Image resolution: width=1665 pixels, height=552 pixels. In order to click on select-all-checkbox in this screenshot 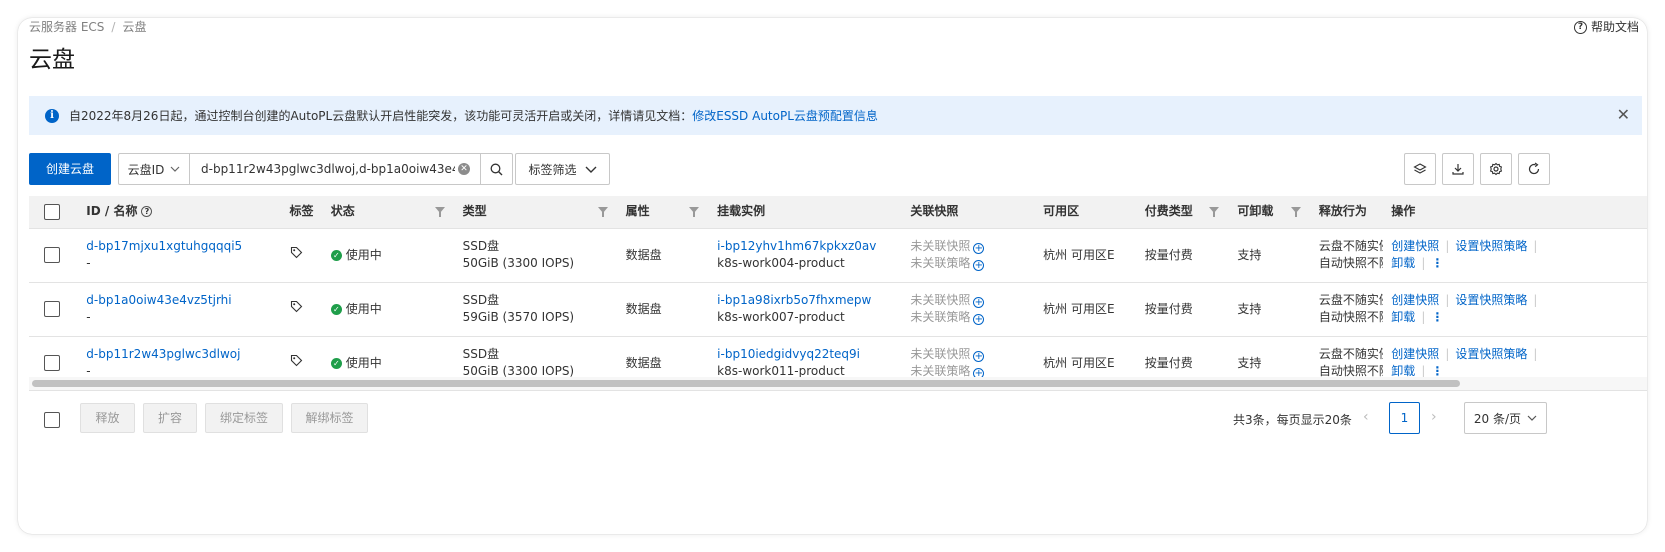, I will do `click(52, 211)`.